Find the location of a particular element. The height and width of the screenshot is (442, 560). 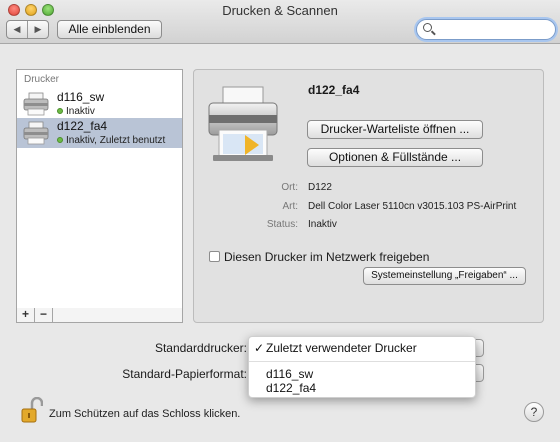

printer-list-item-d116-sw: d116_sw Inaktiv is located at coordinates (99, 104).